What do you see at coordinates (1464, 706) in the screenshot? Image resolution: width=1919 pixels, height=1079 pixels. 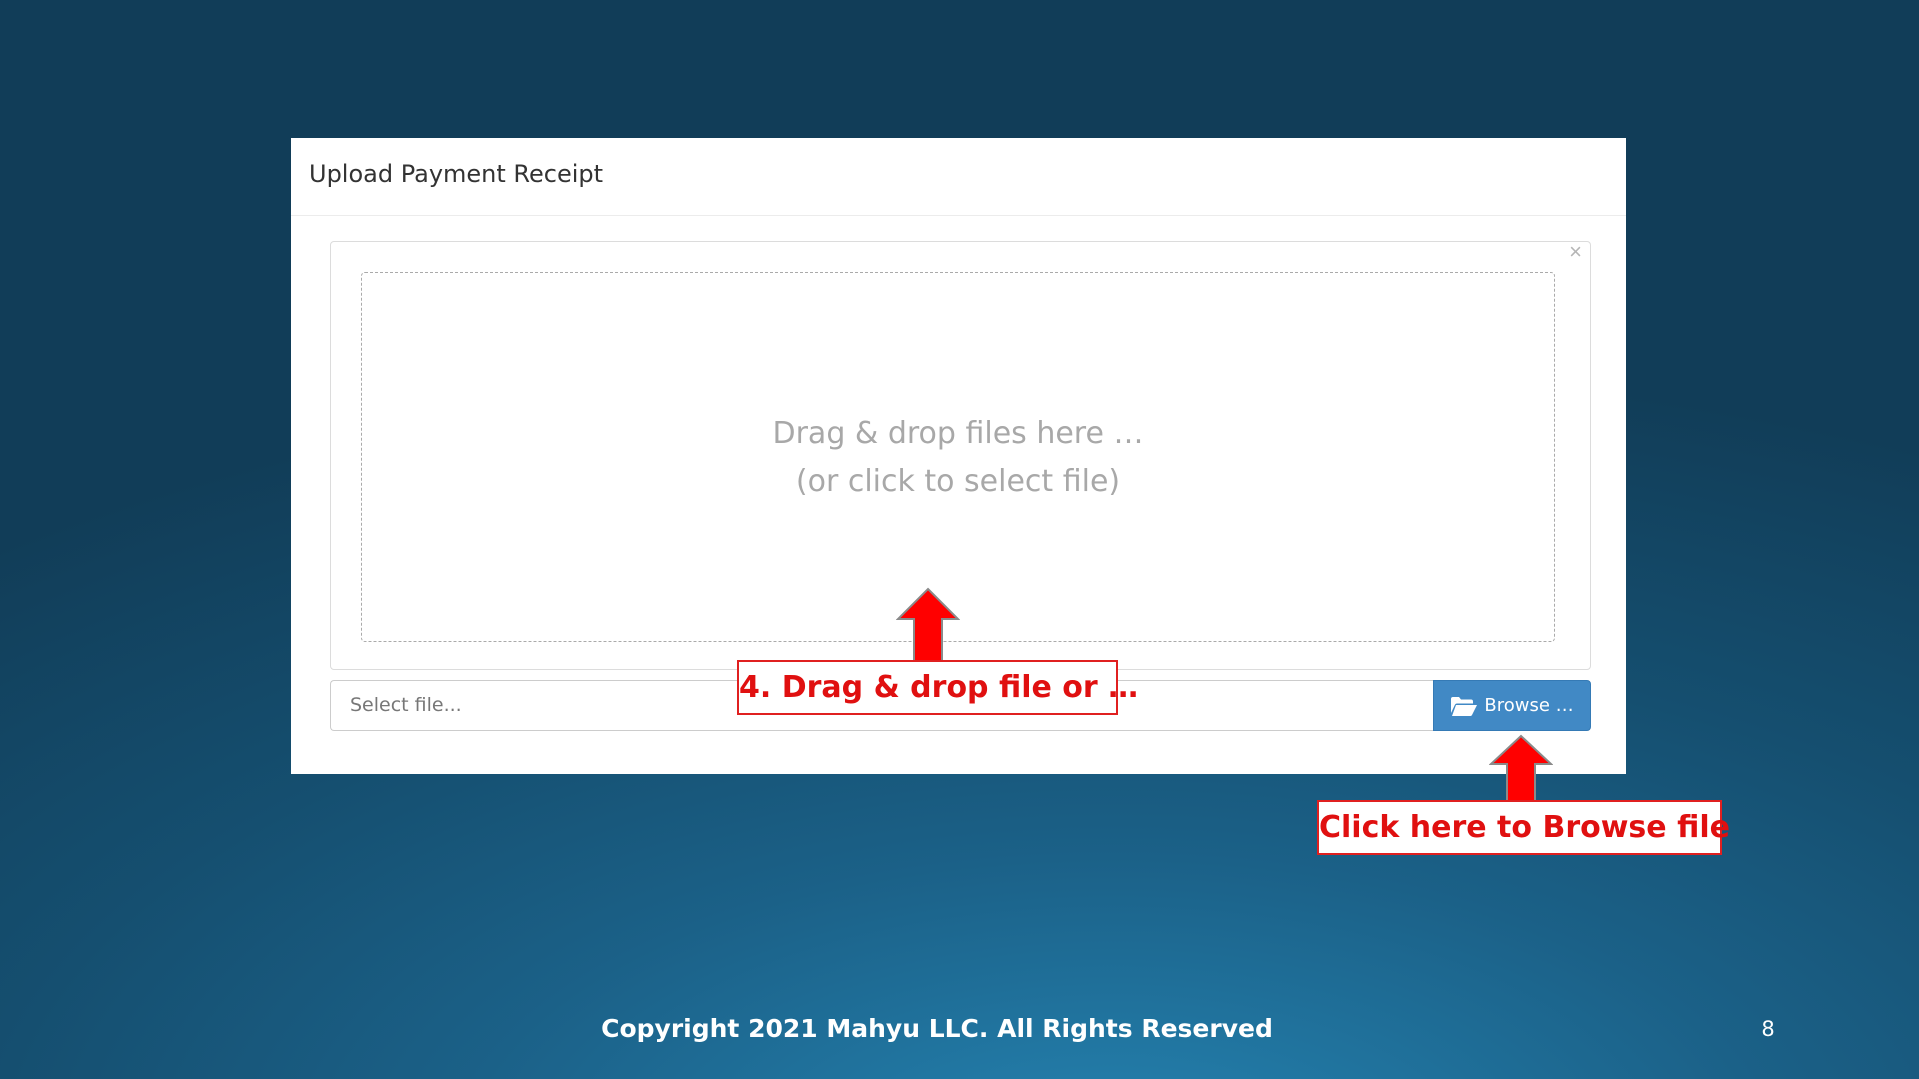 I see `folder-open-icon` at bounding box center [1464, 706].